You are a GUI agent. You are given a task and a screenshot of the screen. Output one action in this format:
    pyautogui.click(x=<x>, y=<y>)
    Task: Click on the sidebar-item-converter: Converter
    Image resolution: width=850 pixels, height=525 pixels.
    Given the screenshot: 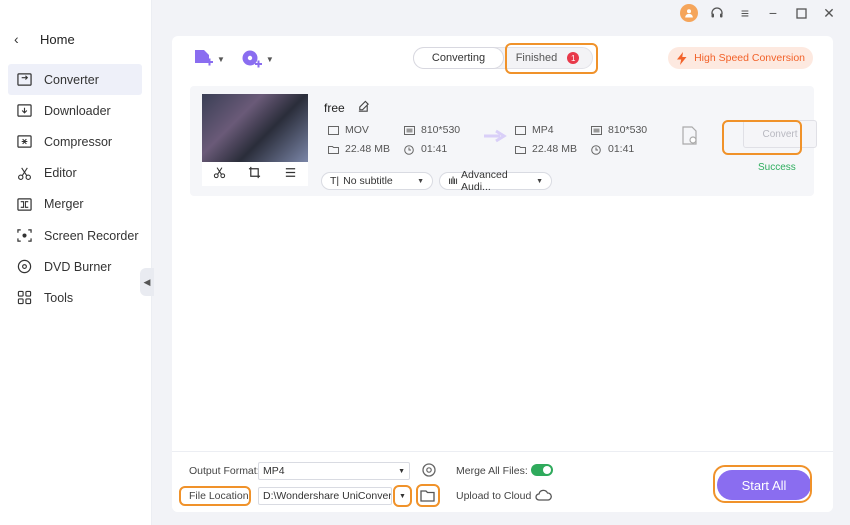 What is the action you would take?
    pyautogui.click(x=75, y=80)
    